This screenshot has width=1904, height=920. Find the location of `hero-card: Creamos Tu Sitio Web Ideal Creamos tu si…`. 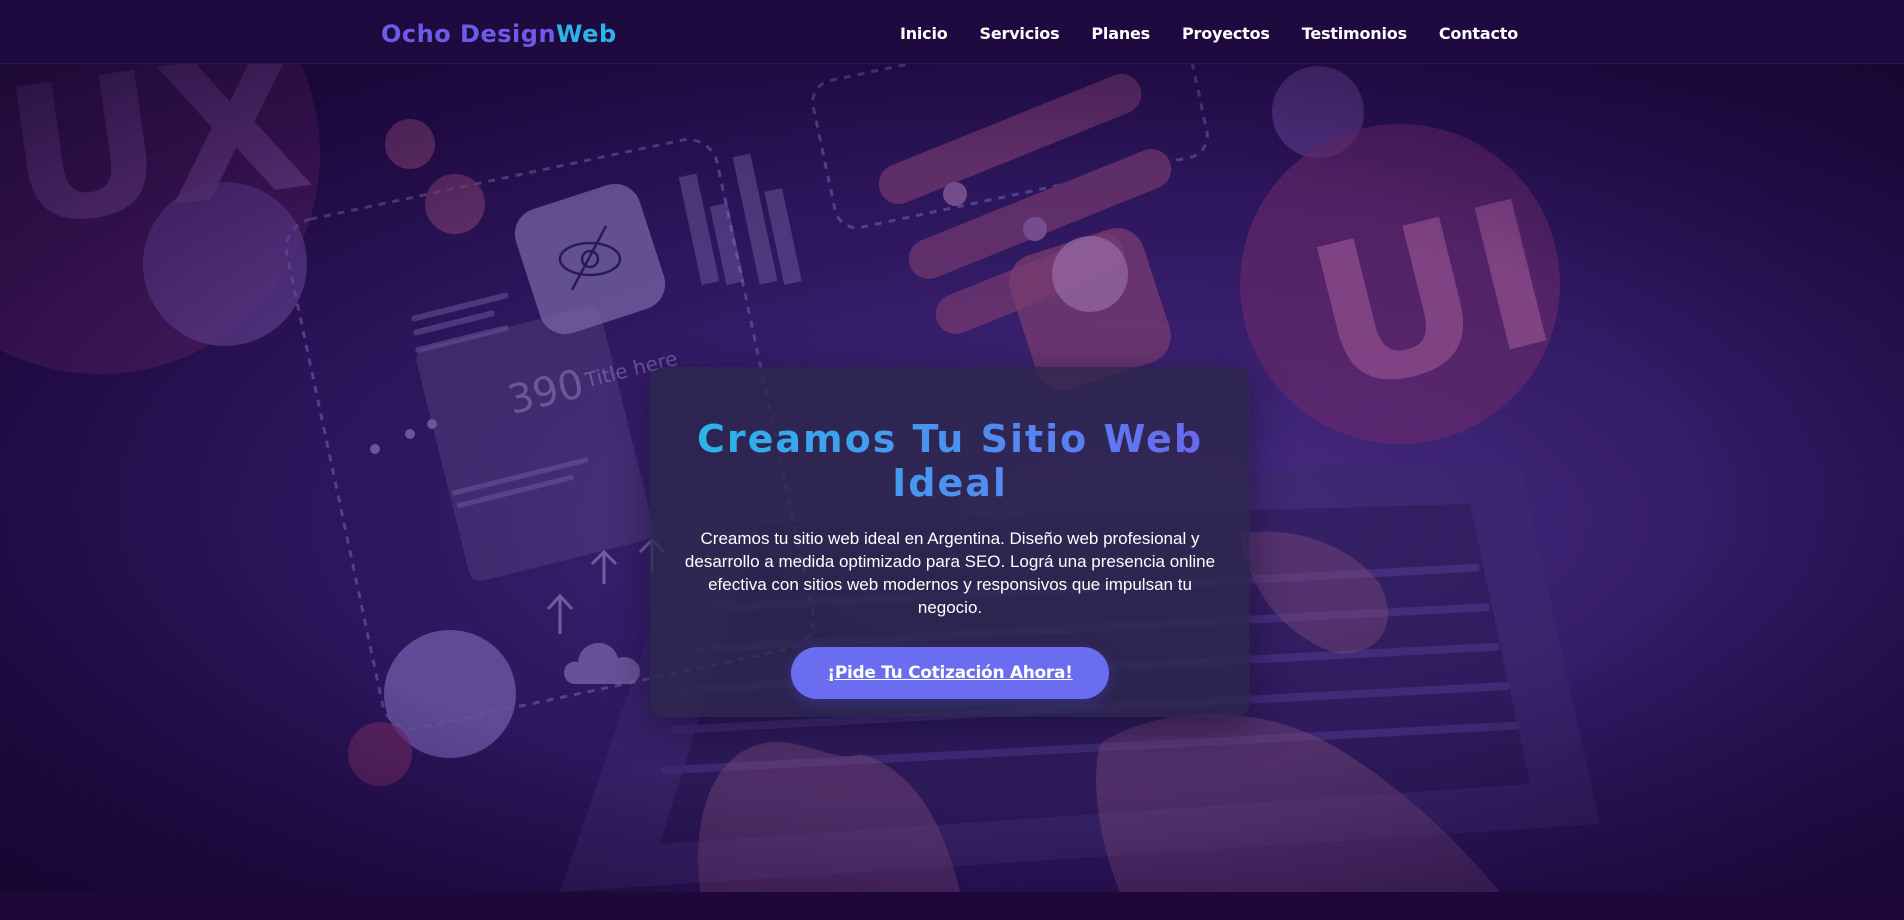

hero-card: Creamos Tu Sitio Web Ideal Creamos tu si… is located at coordinates (950, 542).